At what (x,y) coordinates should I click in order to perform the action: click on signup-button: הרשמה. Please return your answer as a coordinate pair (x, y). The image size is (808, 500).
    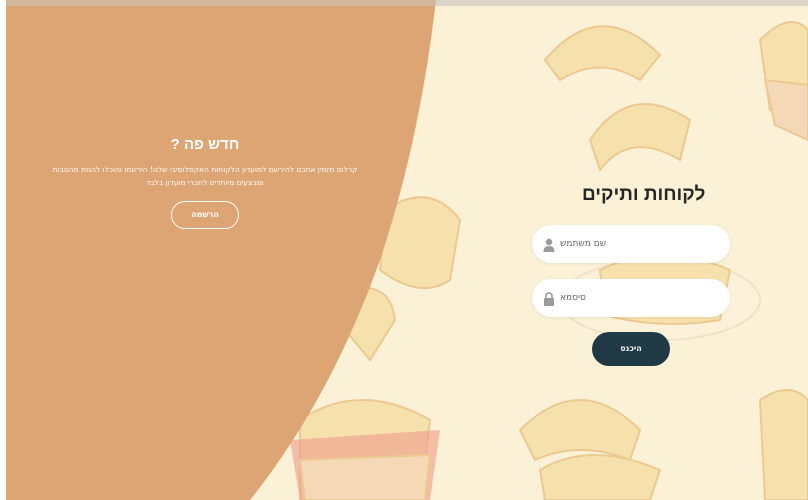
    Looking at the image, I should click on (205, 215).